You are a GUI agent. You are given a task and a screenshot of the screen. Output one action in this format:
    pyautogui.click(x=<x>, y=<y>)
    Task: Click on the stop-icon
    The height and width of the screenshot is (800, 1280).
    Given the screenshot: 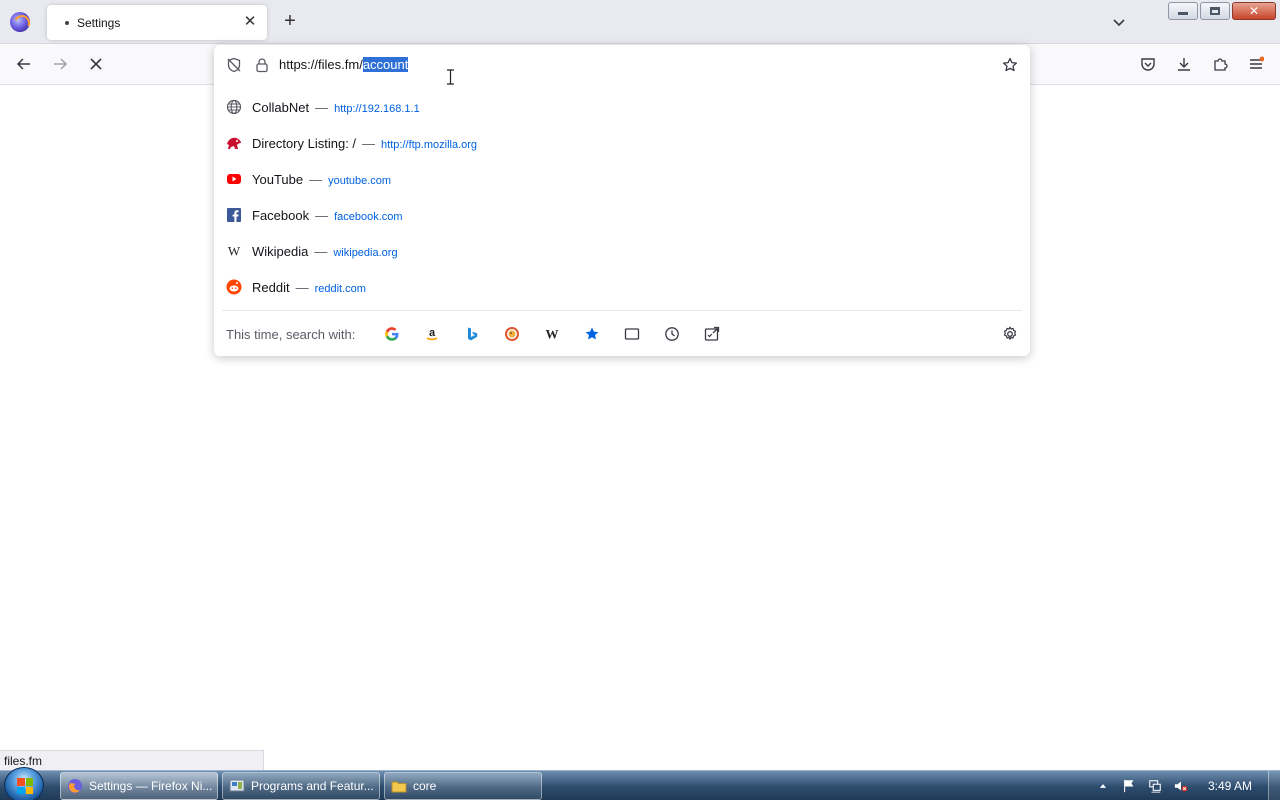 What is the action you would take?
    pyautogui.click(x=96, y=64)
    